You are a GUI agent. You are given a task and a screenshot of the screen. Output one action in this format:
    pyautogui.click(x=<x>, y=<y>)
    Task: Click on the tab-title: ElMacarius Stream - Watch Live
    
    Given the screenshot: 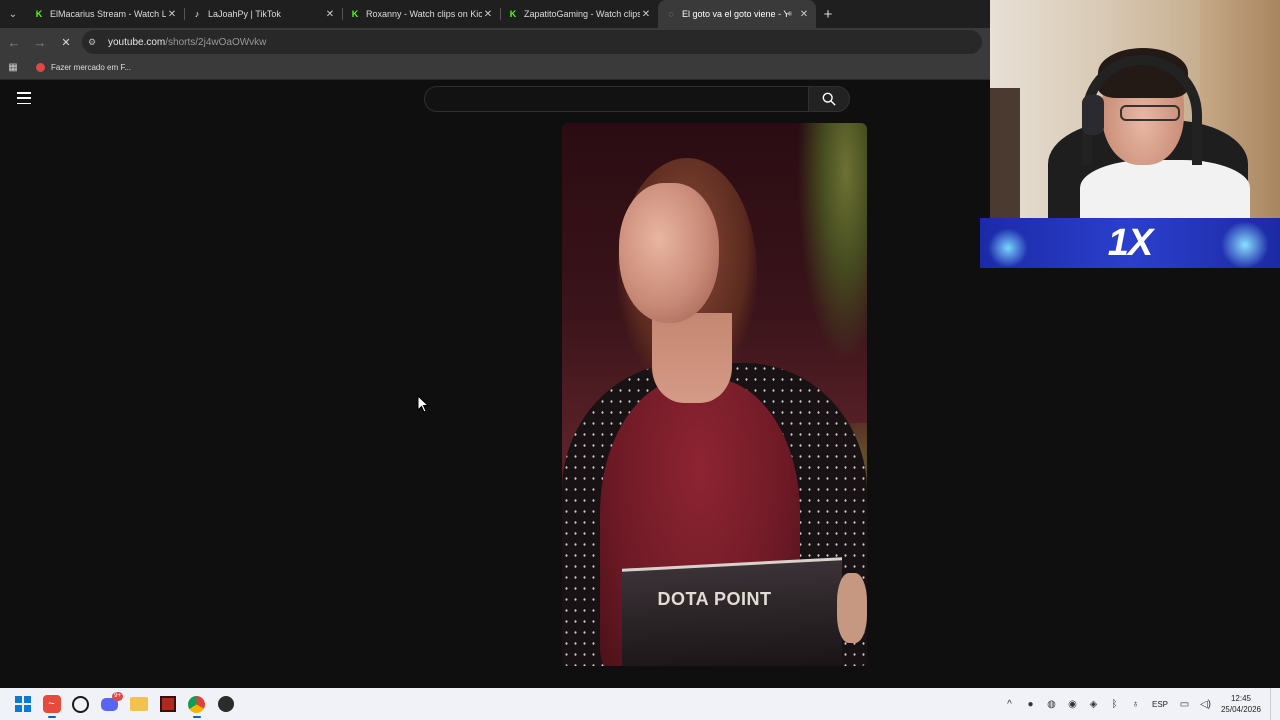 What is the action you would take?
    pyautogui.click(x=108, y=14)
    